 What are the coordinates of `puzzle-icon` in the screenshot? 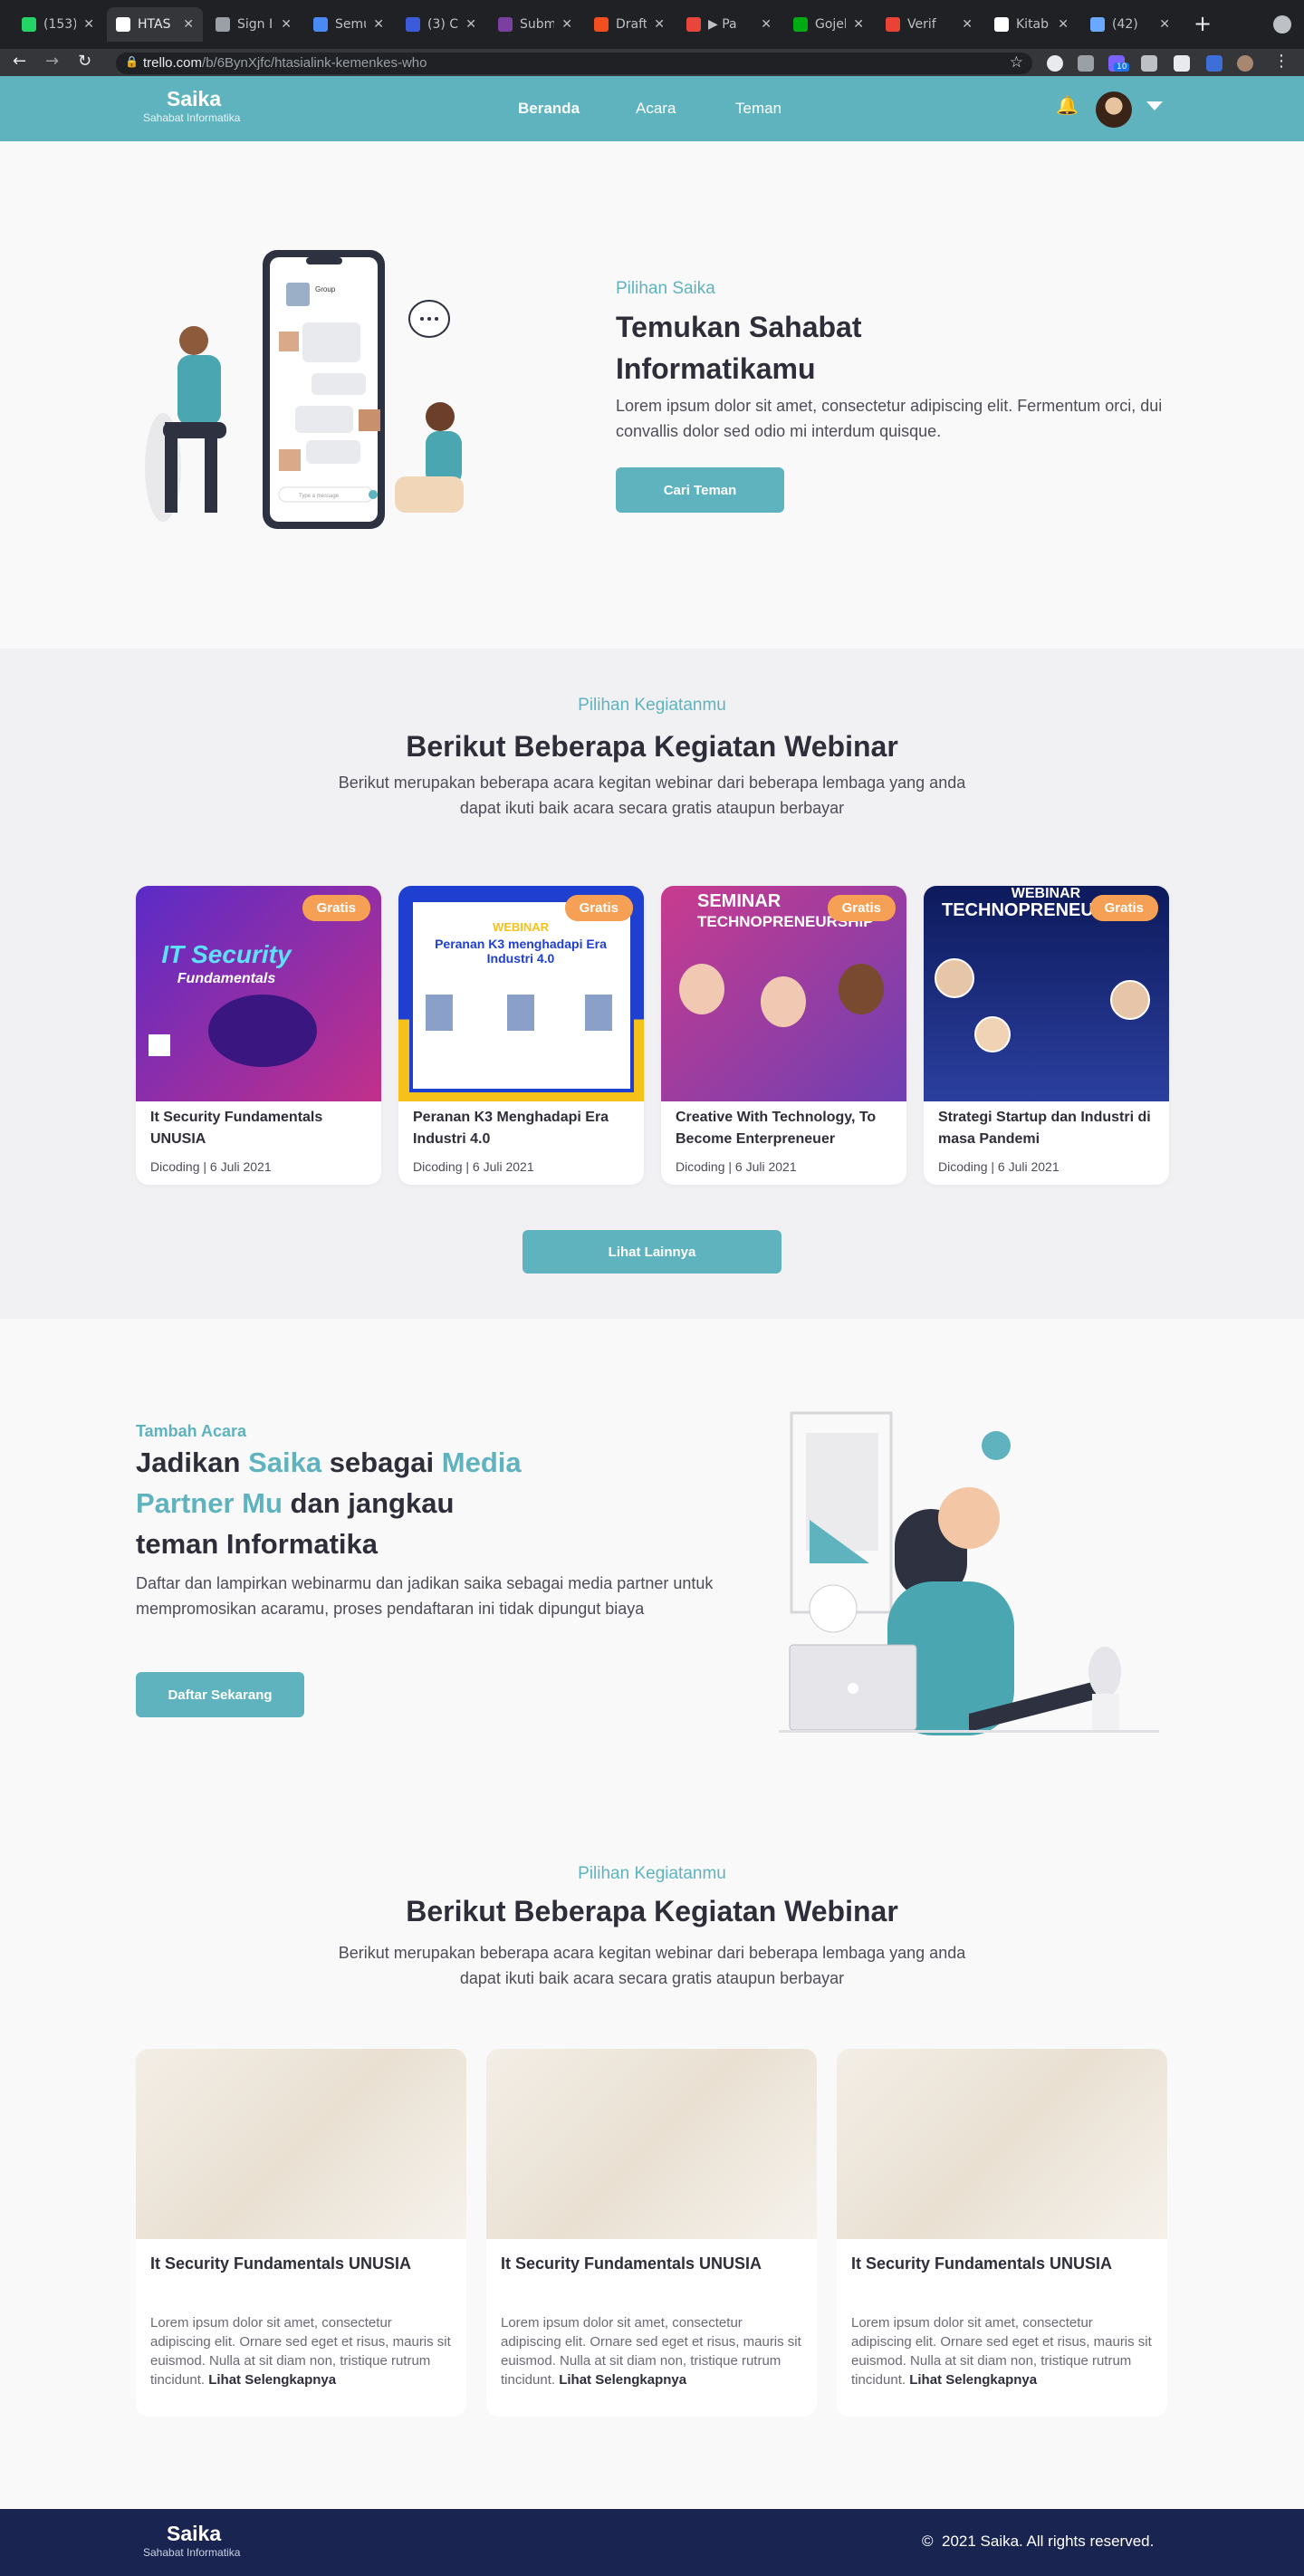 It's located at (1182, 63).